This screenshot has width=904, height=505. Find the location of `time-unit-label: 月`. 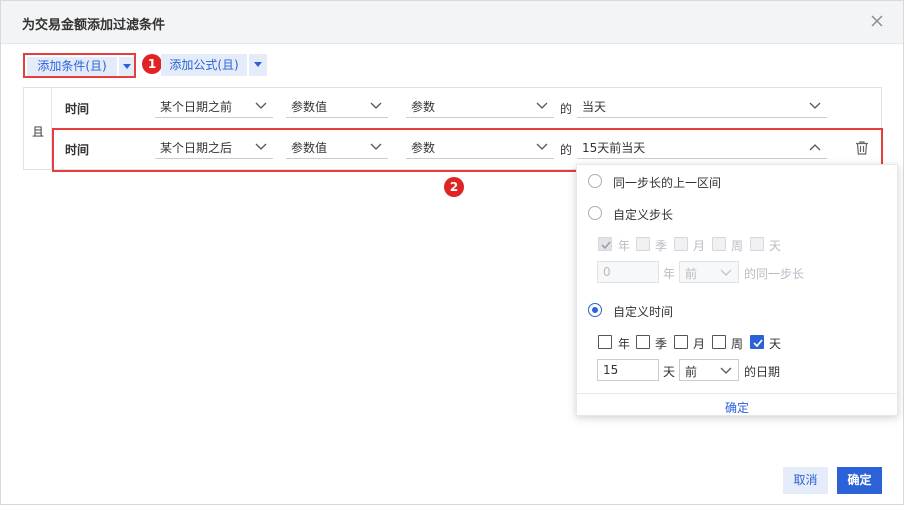

time-unit-label: 月 is located at coordinates (699, 344).